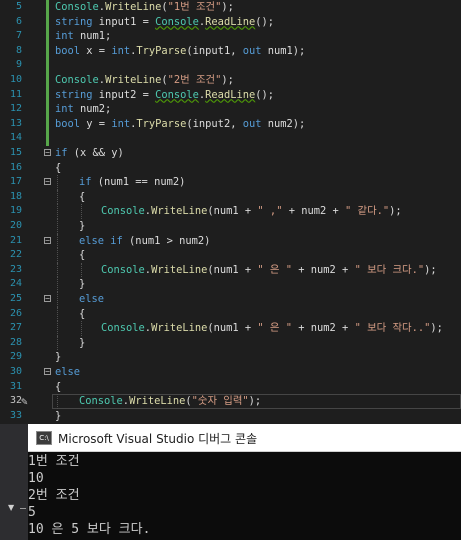 The height and width of the screenshot is (540, 461). I want to click on code-token: out, so click(252, 50).